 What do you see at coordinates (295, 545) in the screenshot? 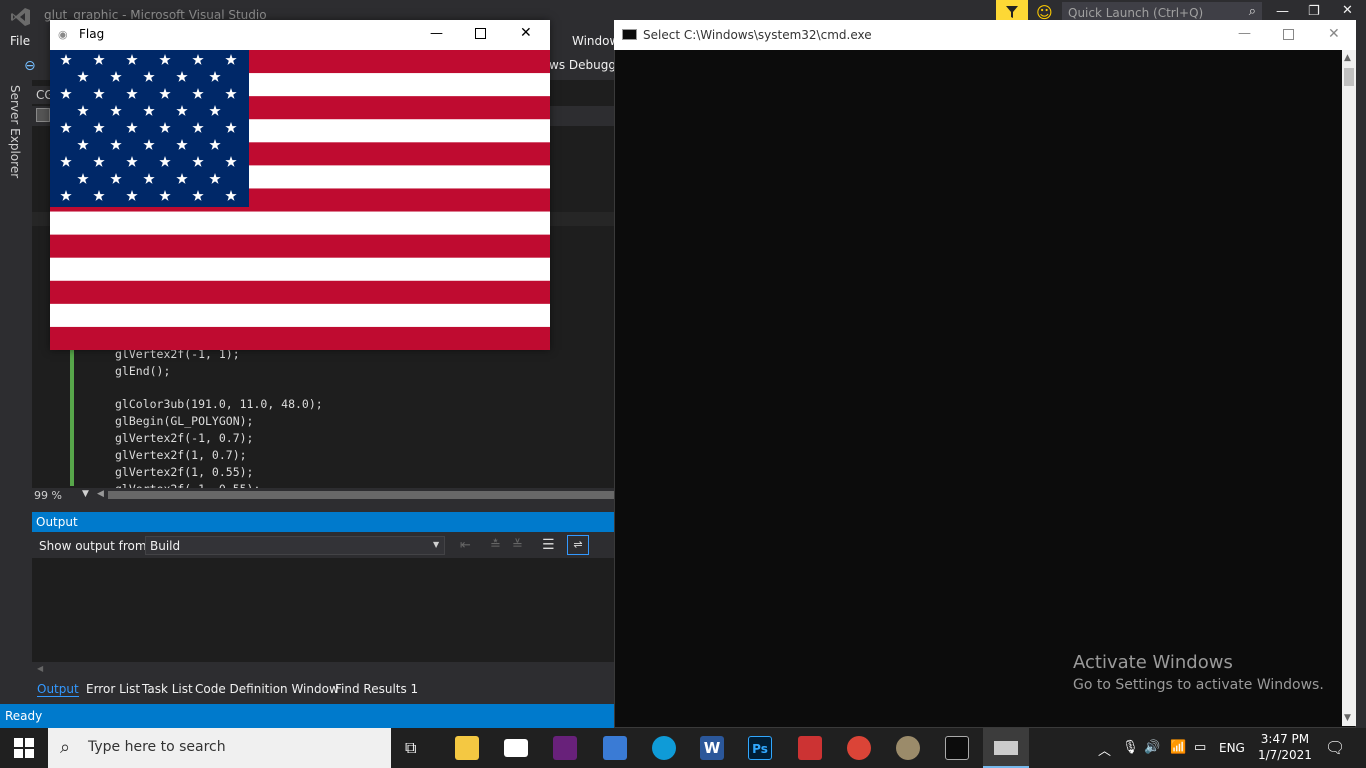
I see `show-output-from-select: Build` at bounding box center [295, 545].